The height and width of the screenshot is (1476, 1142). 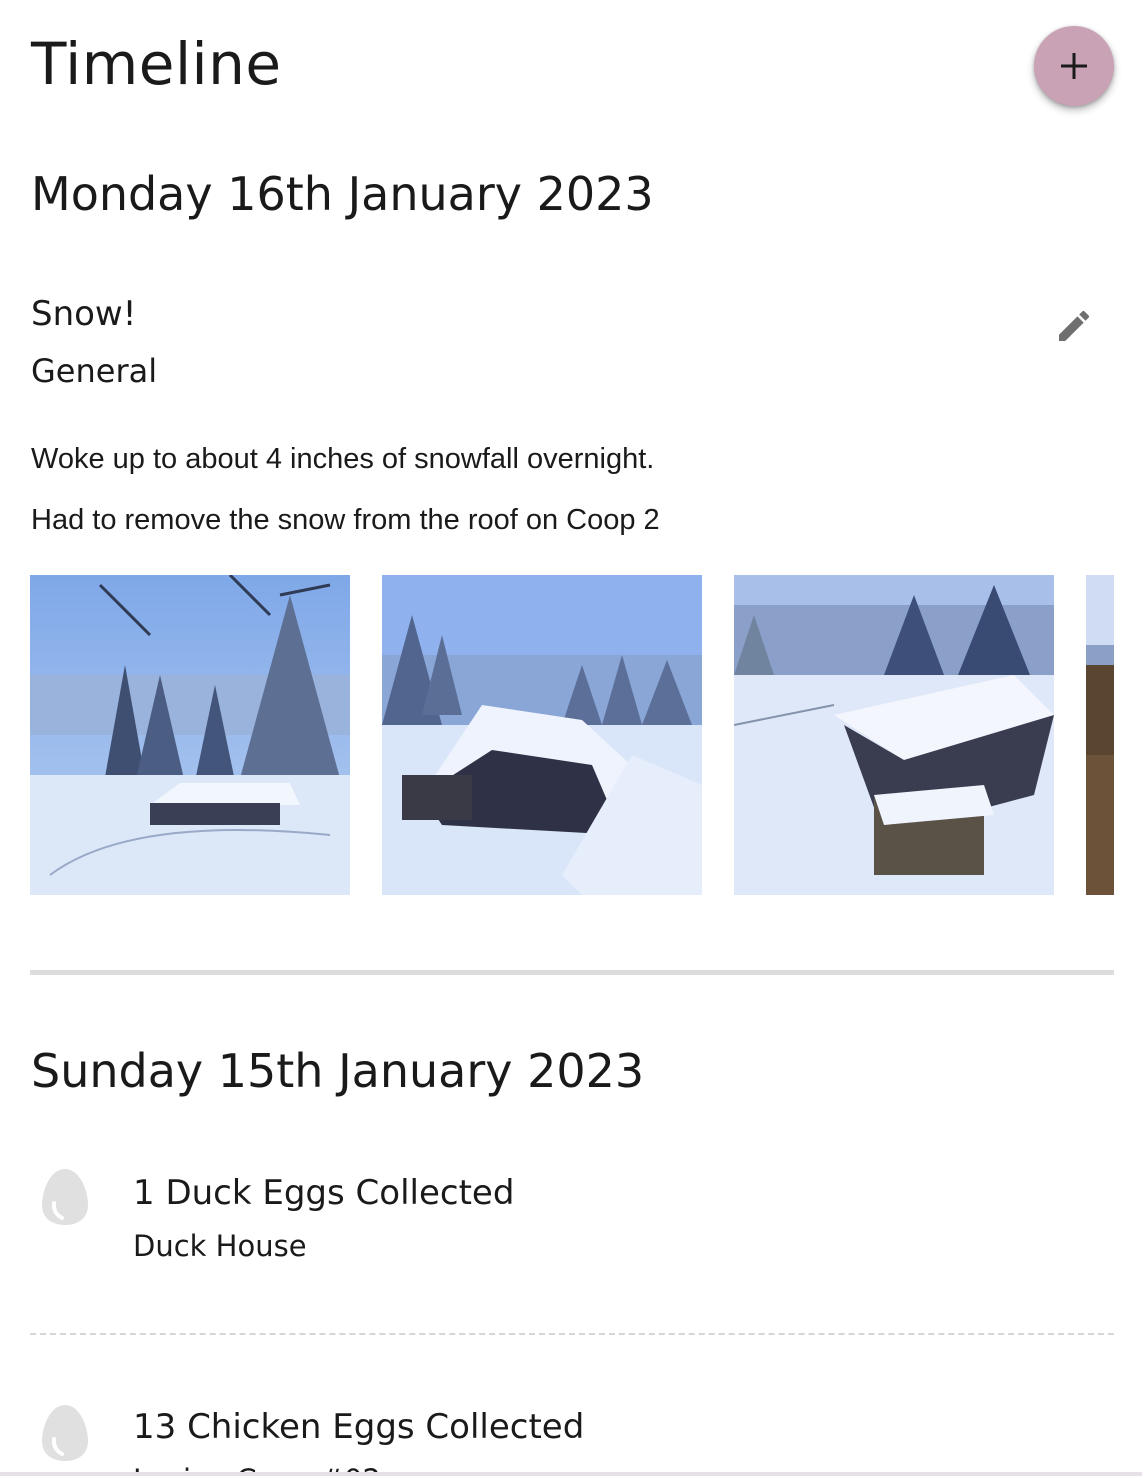 What do you see at coordinates (571, 1474) in the screenshot?
I see `bottom-bar-edge` at bounding box center [571, 1474].